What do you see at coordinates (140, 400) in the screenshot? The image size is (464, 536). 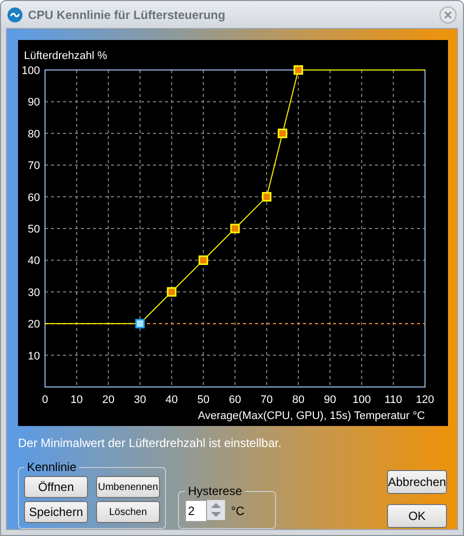 I see `x-tick-label: 30` at bounding box center [140, 400].